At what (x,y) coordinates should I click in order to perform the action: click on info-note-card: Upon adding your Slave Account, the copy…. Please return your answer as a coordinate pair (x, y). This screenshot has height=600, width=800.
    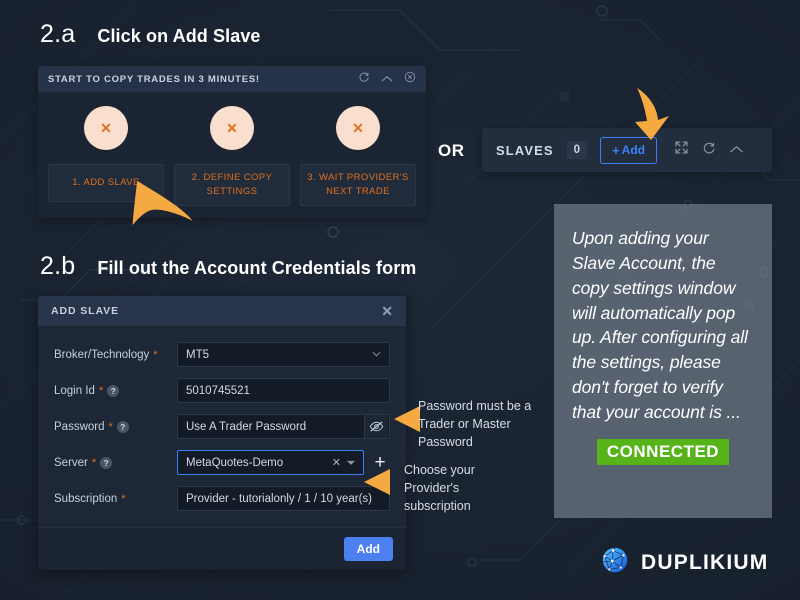
    Looking at the image, I should click on (663, 361).